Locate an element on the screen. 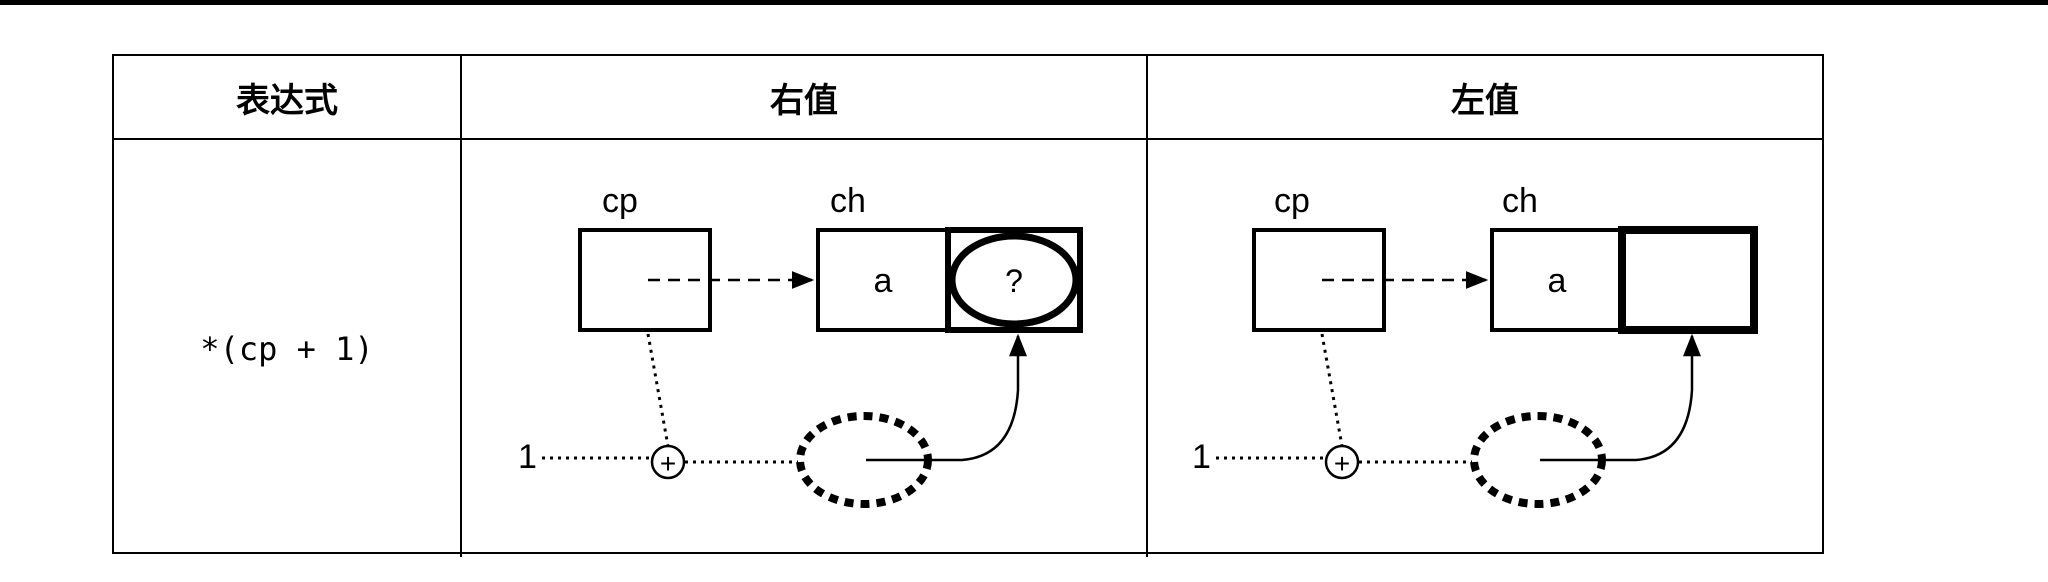 The width and height of the screenshot is (2048, 582). header-expression: 表达式 is located at coordinates (288, 98).